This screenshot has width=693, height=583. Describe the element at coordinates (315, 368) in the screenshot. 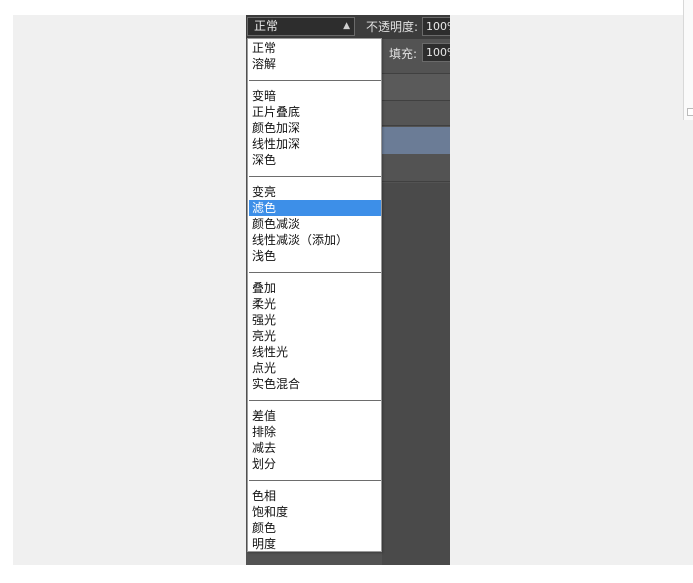

I see `blend-menu-item: 点光` at that location.